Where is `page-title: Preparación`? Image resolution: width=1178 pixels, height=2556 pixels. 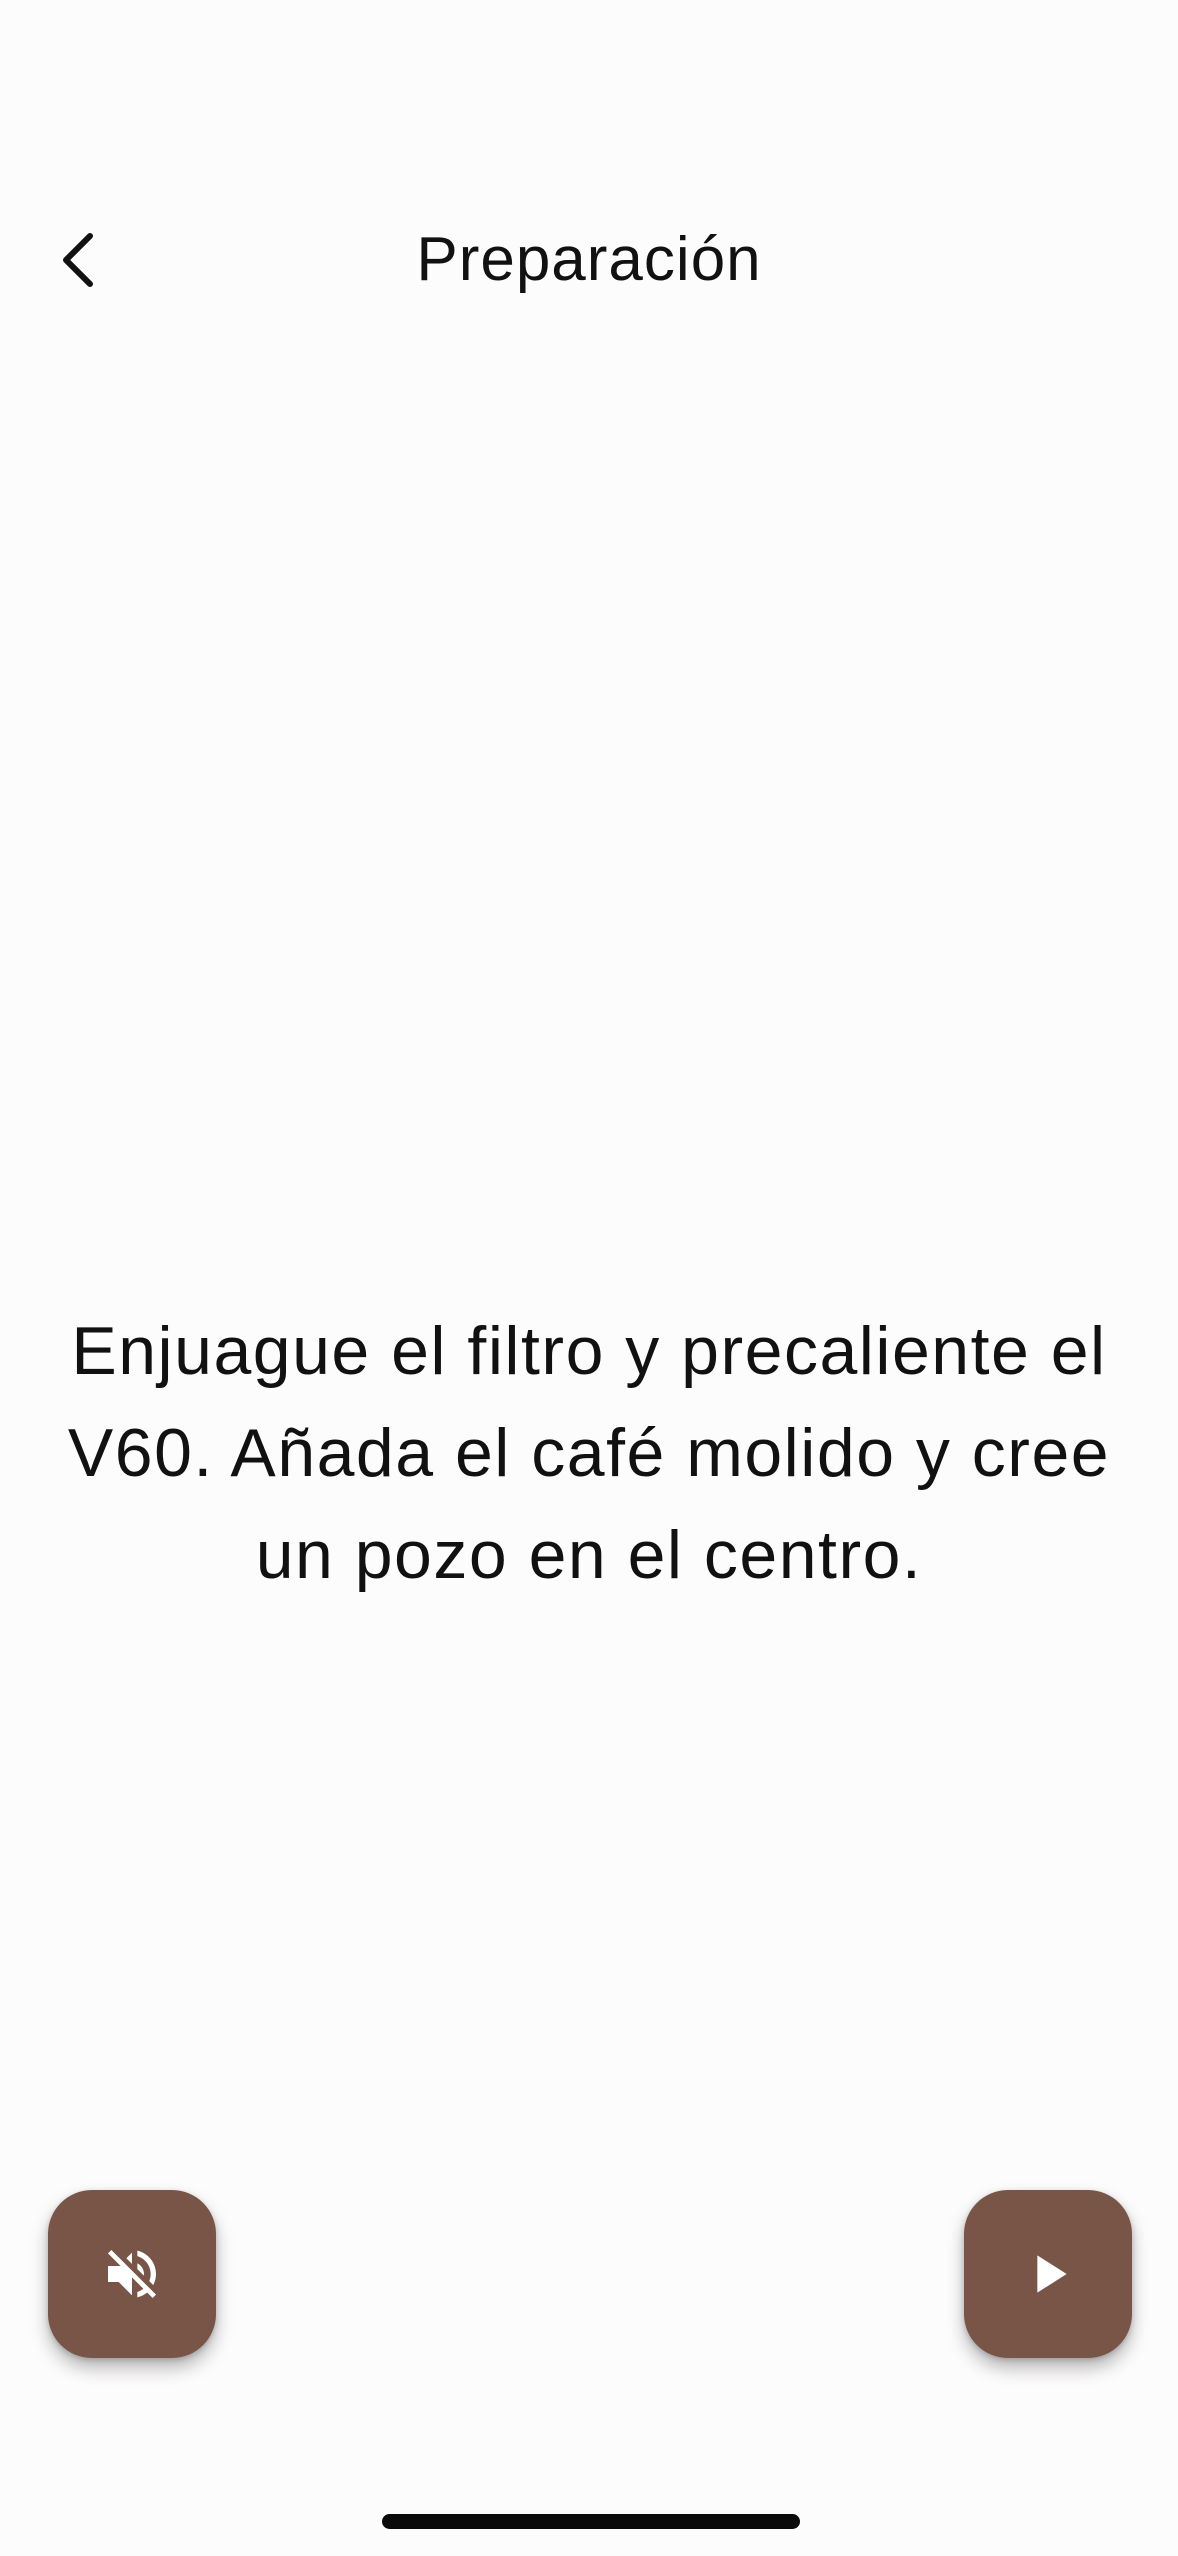 page-title: Preparación is located at coordinates (589, 259).